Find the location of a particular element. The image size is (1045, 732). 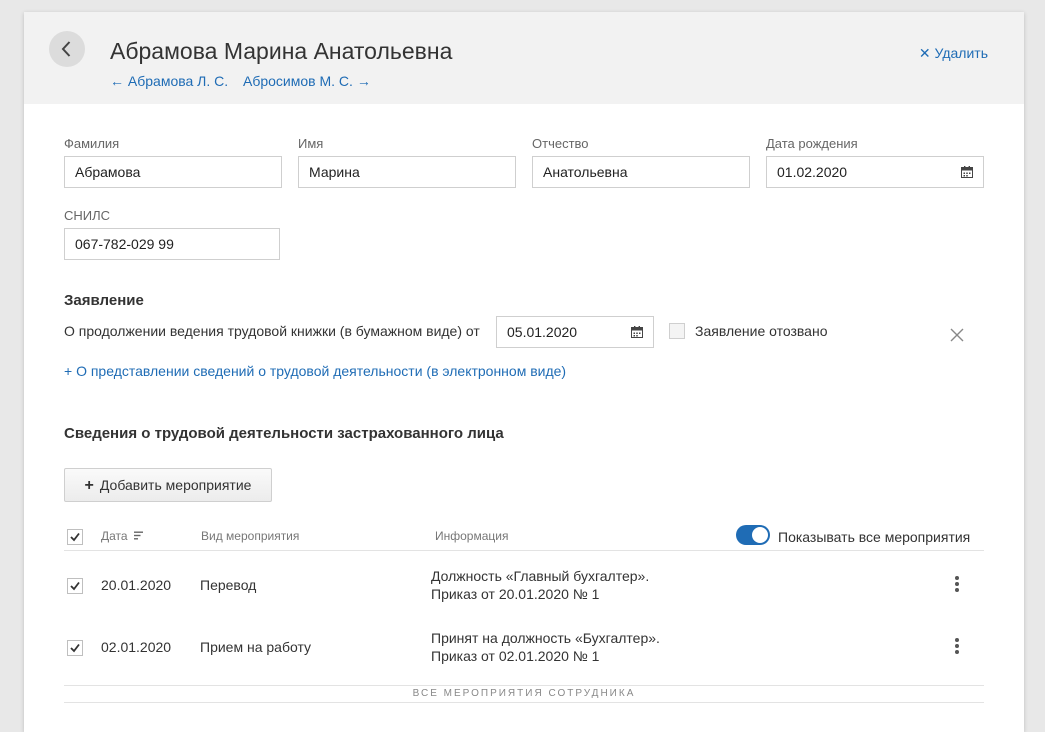

delete-label: Удалить is located at coordinates (961, 53).